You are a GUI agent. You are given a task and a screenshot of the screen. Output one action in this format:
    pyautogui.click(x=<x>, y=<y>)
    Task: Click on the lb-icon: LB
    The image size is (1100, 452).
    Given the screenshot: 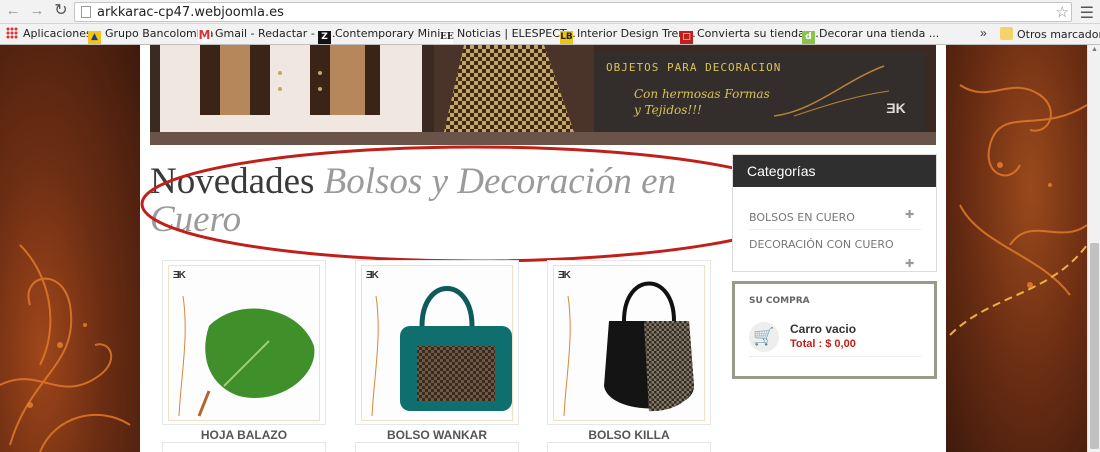 What is the action you would take?
    pyautogui.click(x=566, y=37)
    